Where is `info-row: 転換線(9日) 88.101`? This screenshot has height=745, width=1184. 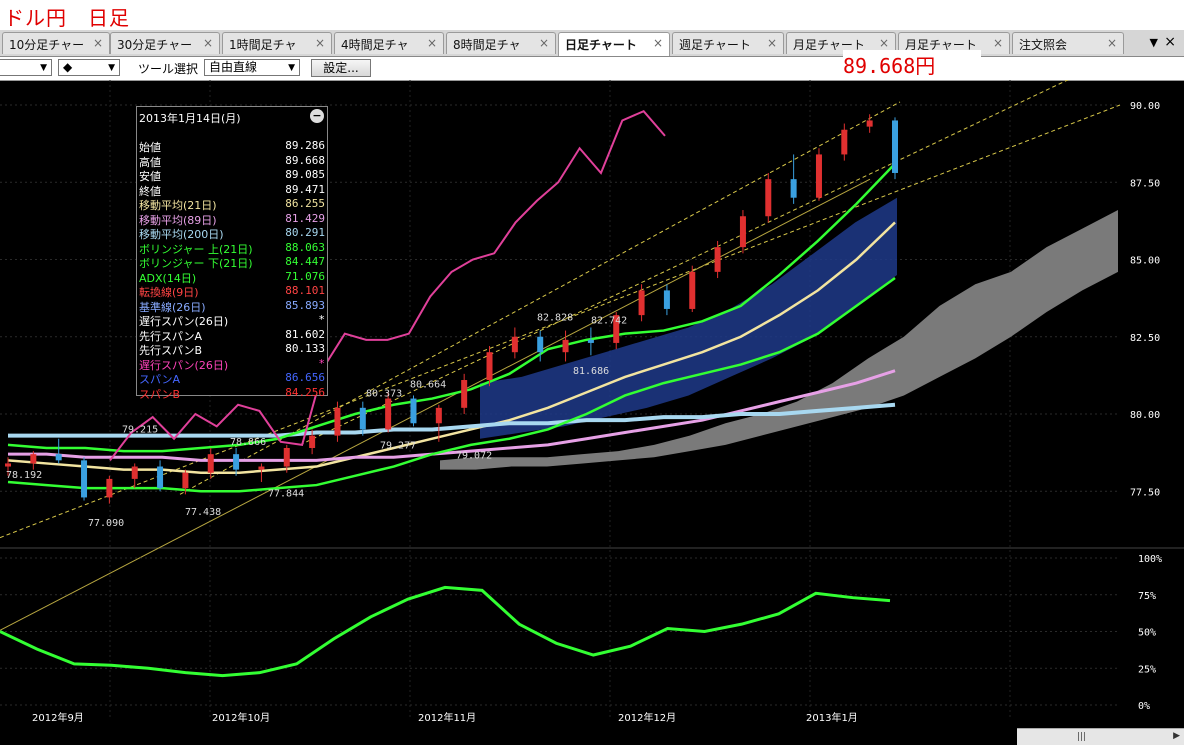
info-row: 転換線(9日) 88.101 is located at coordinates (232, 291).